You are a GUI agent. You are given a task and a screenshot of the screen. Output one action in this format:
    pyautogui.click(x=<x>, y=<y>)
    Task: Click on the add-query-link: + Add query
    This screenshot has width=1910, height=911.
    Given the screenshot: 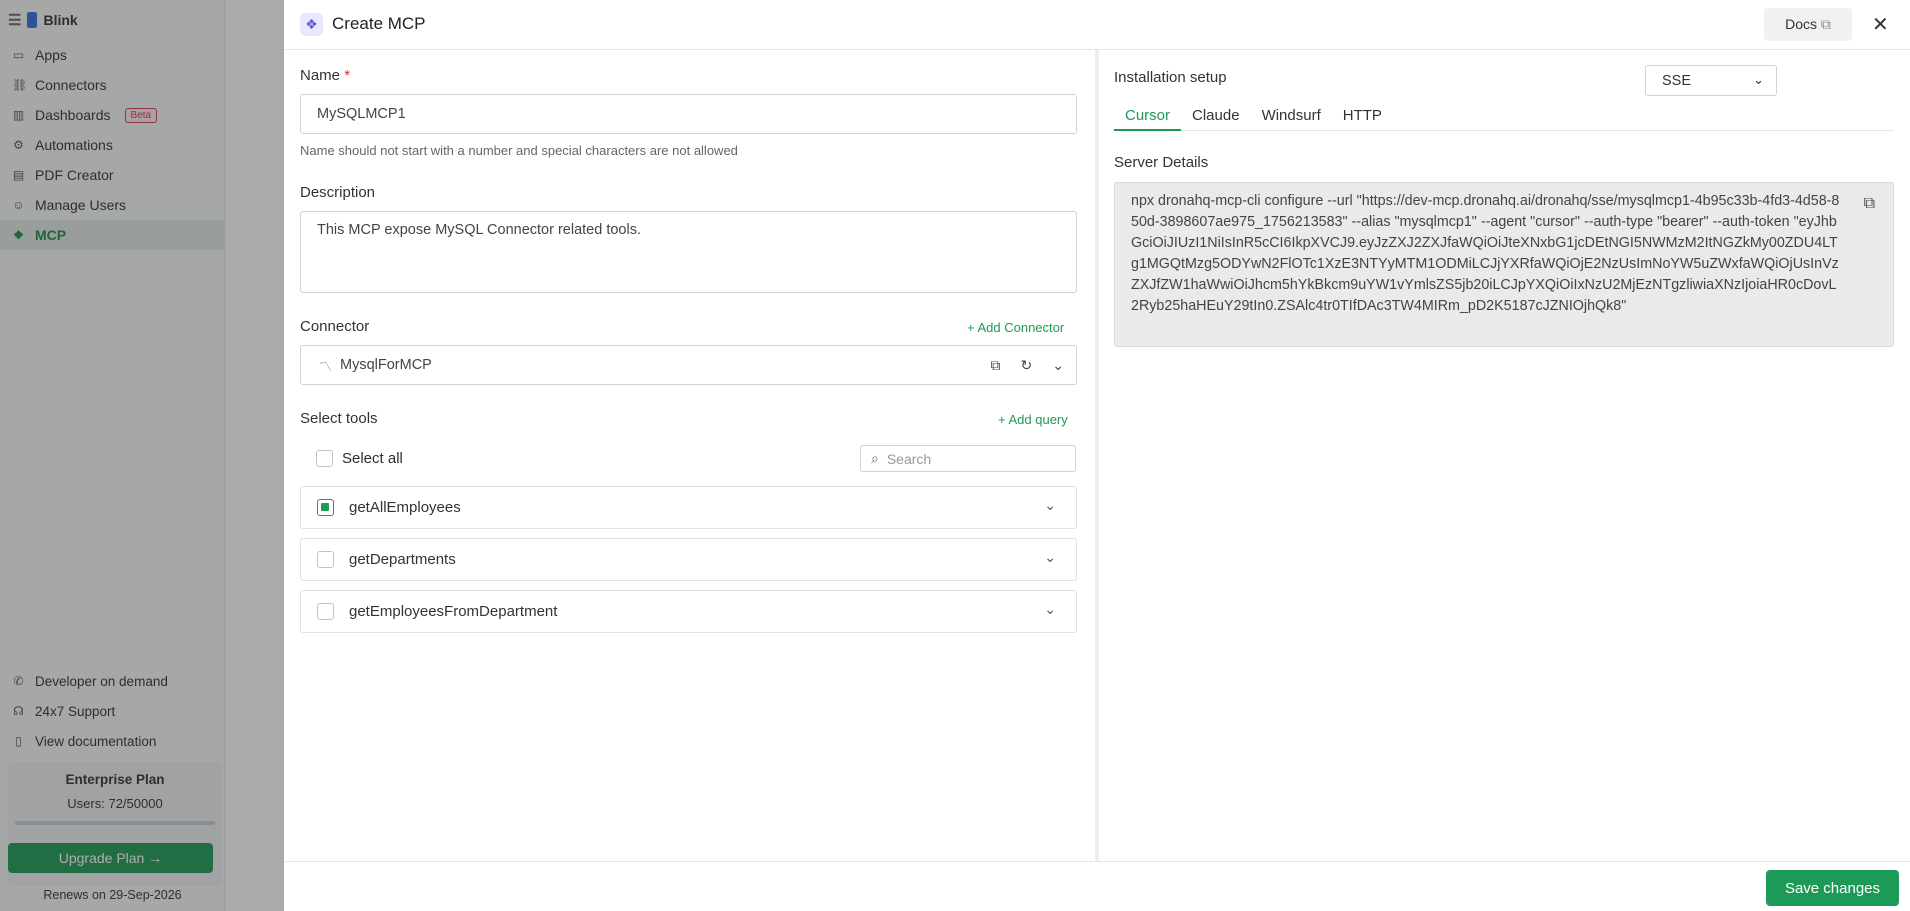 What is the action you would take?
    pyautogui.click(x=1033, y=419)
    